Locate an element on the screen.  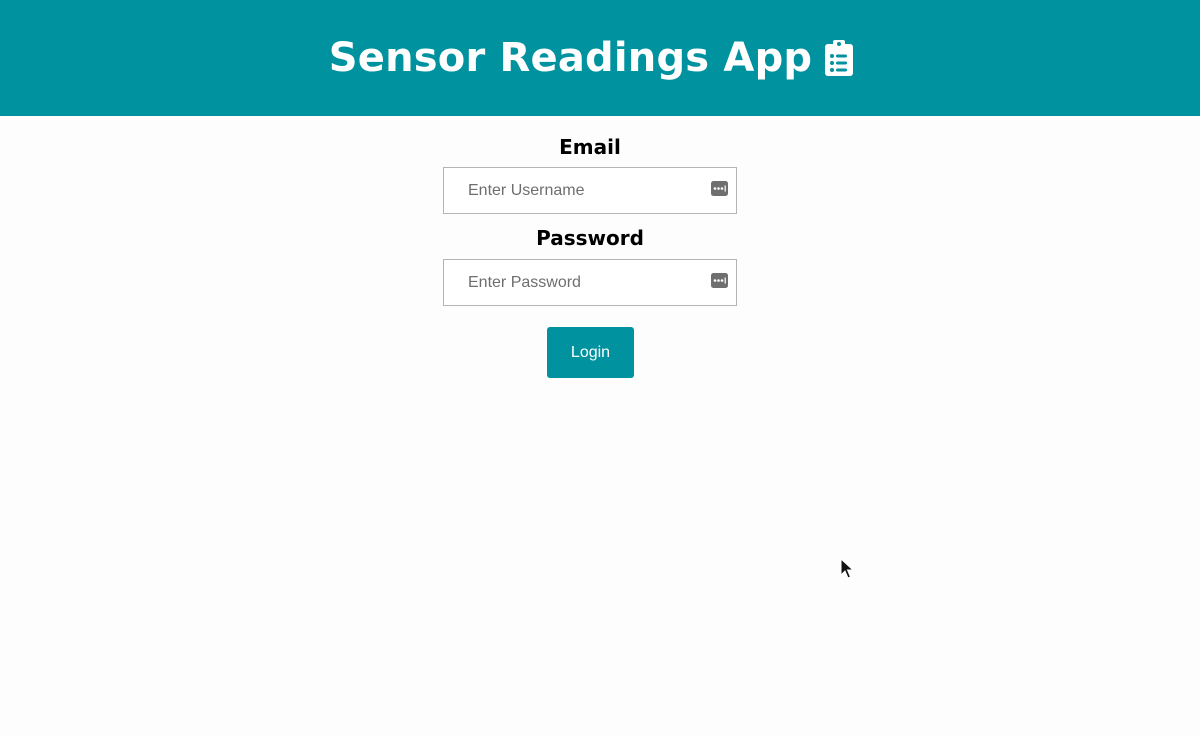
email-field-container is located at coordinates (590, 190).